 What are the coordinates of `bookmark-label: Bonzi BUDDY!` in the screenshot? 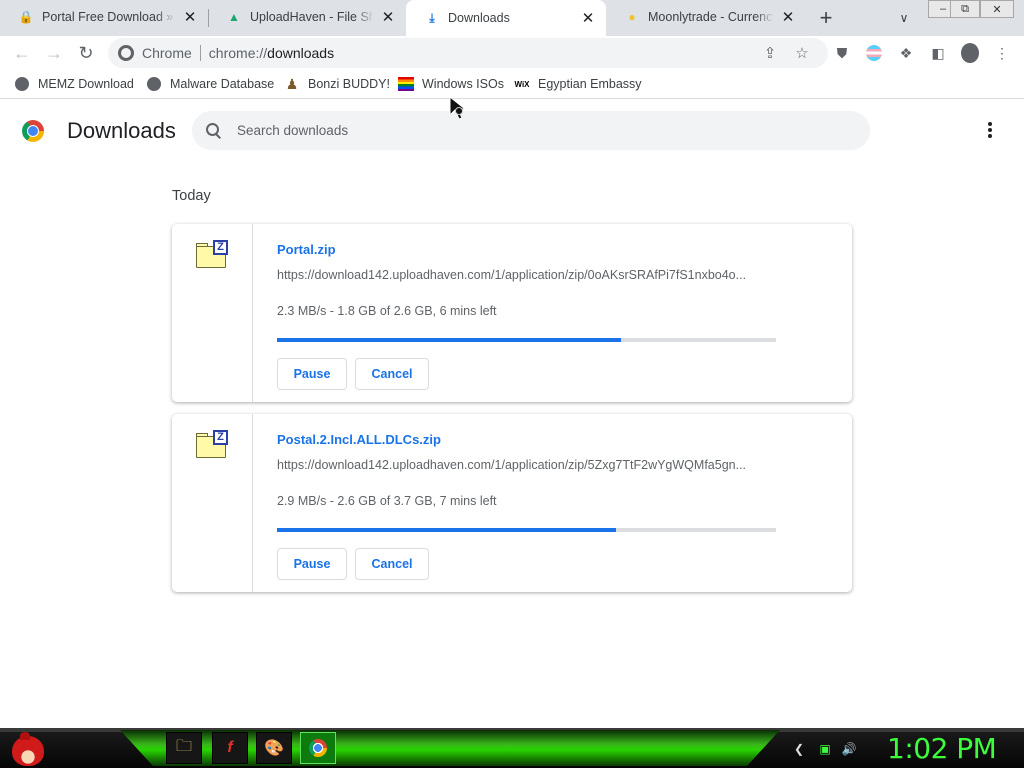 It's located at (349, 84).